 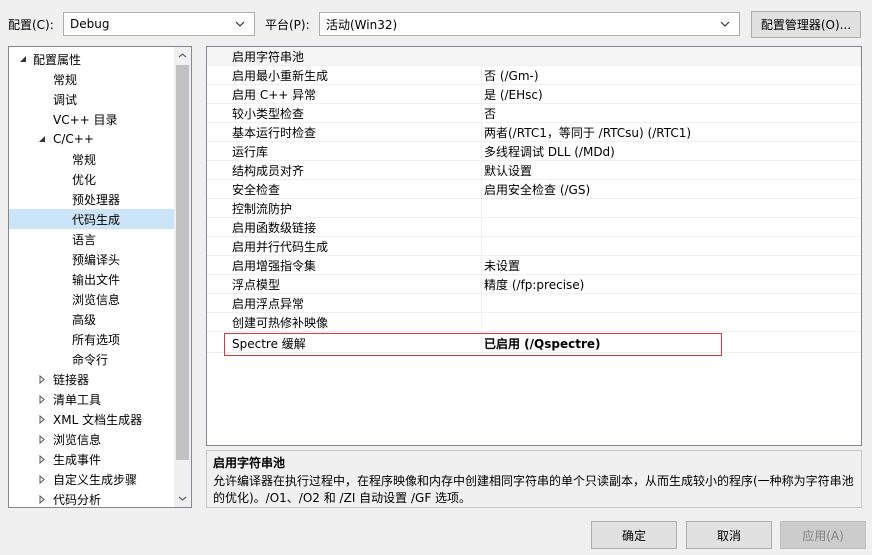 I want to click on property-name: 启用函数级链接, so click(x=274, y=227).